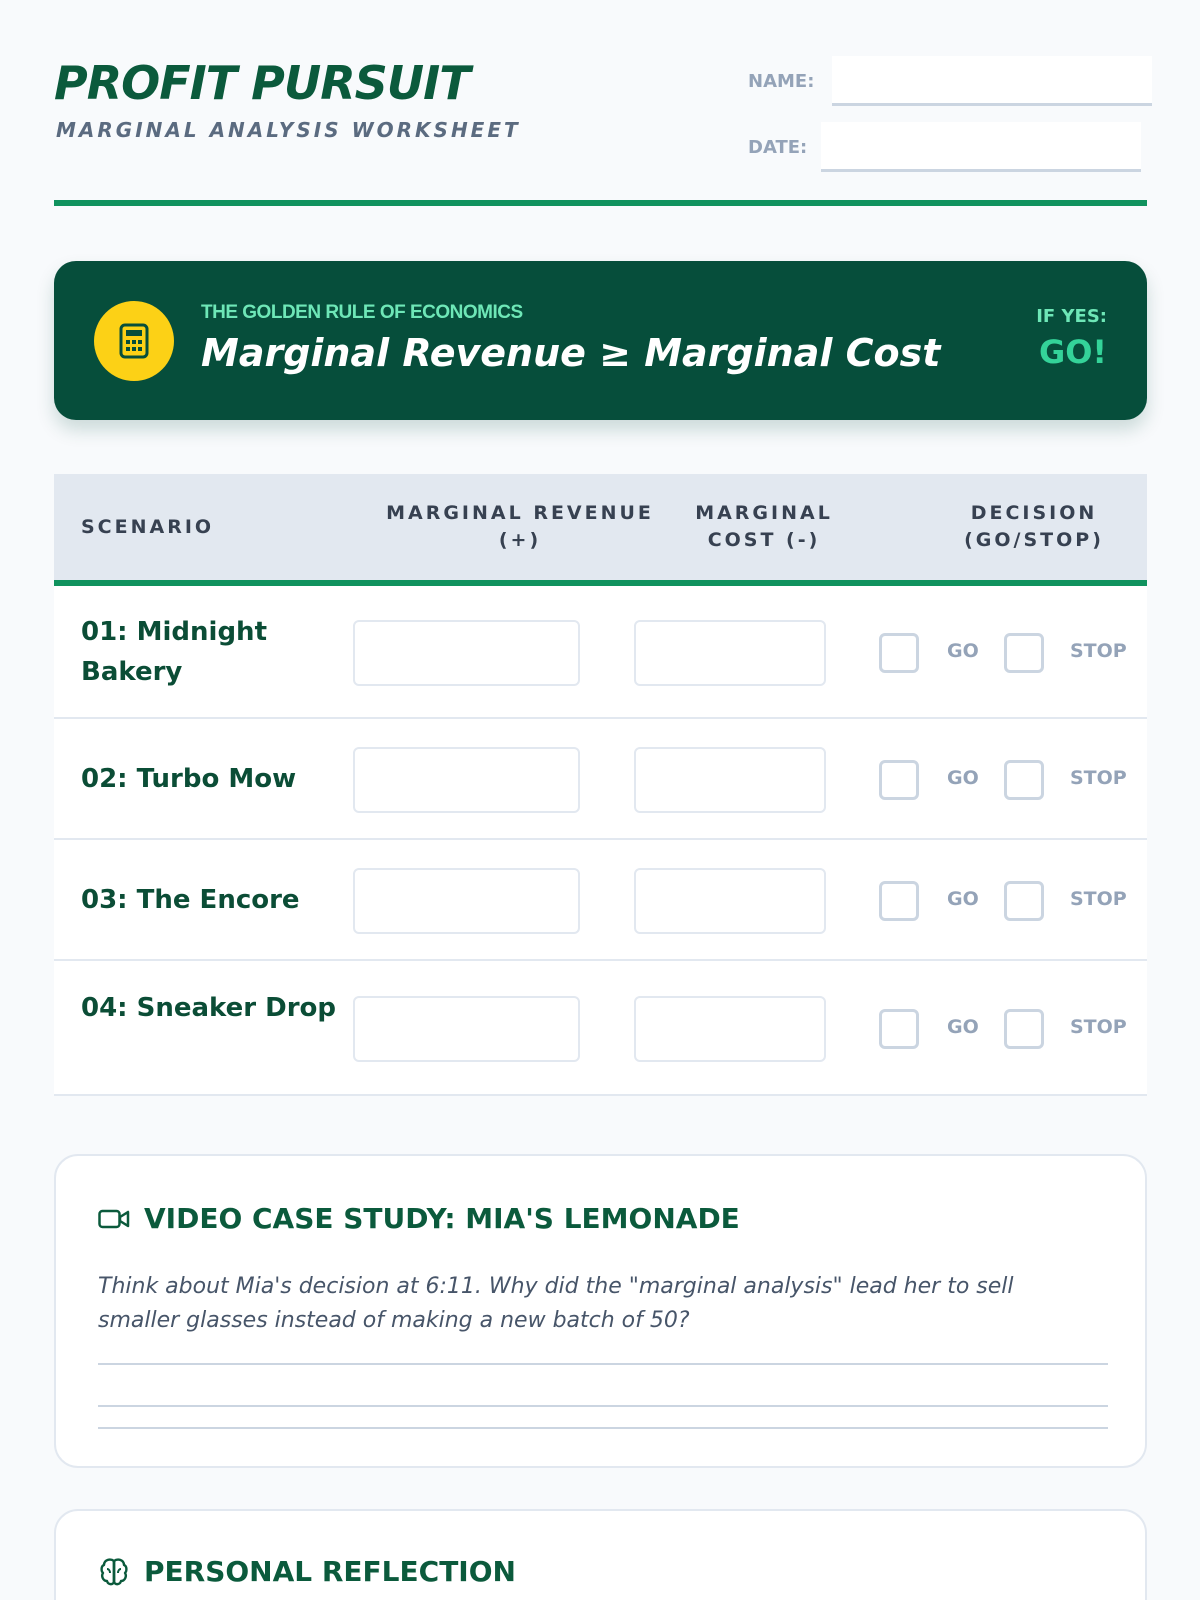  I want to click on scenario-name: 04: Sneaker Drop, so click(209, 1008).